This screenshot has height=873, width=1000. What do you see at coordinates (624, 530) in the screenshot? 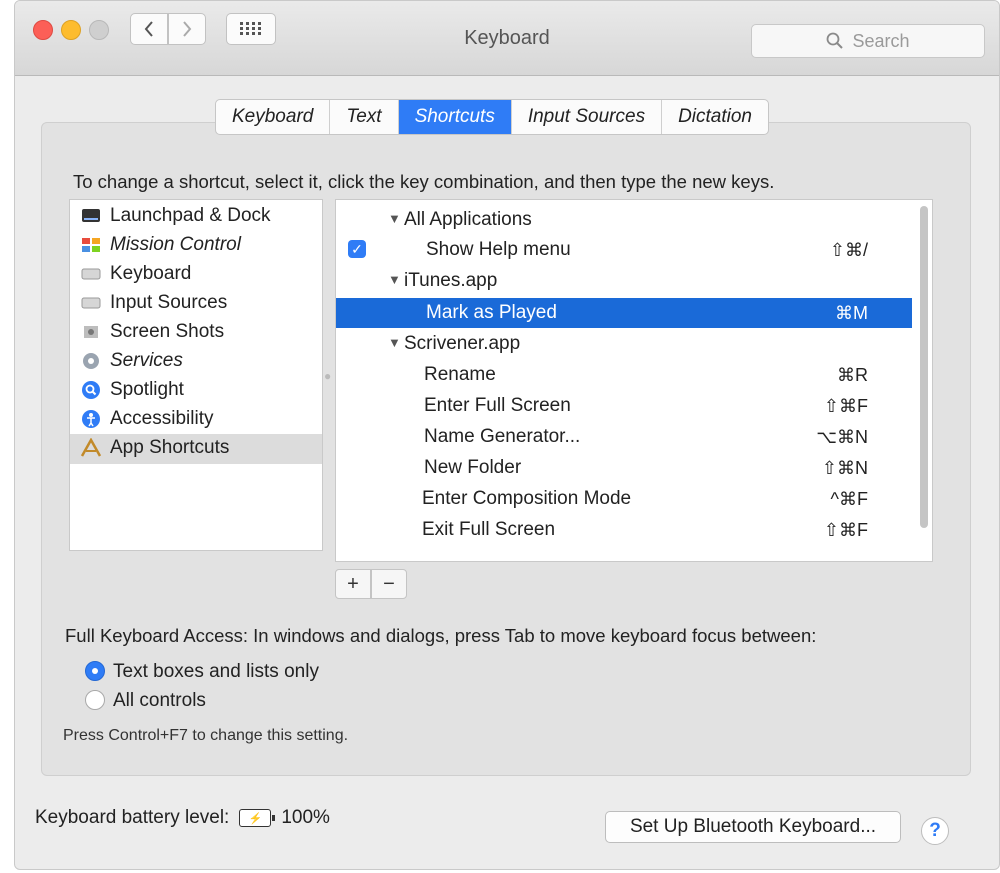
I see `shortcut-row-exit-full-screen: Exit Full Screen ⇧⌘F` at bounding box center [624, 530].